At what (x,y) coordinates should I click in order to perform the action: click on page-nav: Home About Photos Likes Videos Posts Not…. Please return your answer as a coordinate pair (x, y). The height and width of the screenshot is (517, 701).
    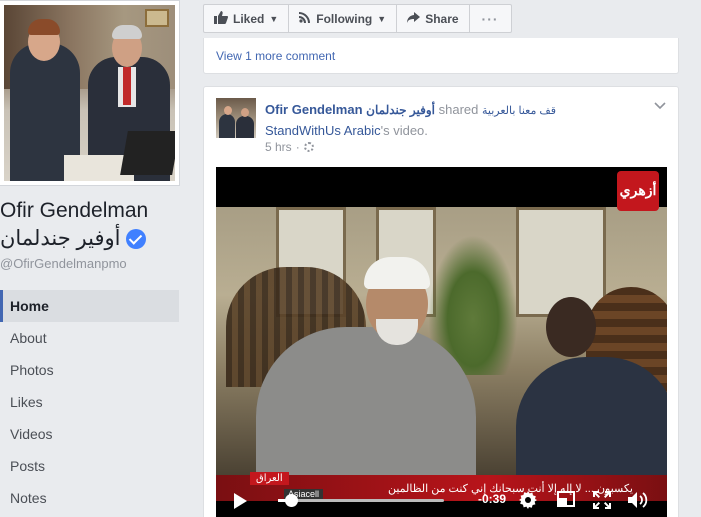
    Looking at the image, I should click on (89, 402).